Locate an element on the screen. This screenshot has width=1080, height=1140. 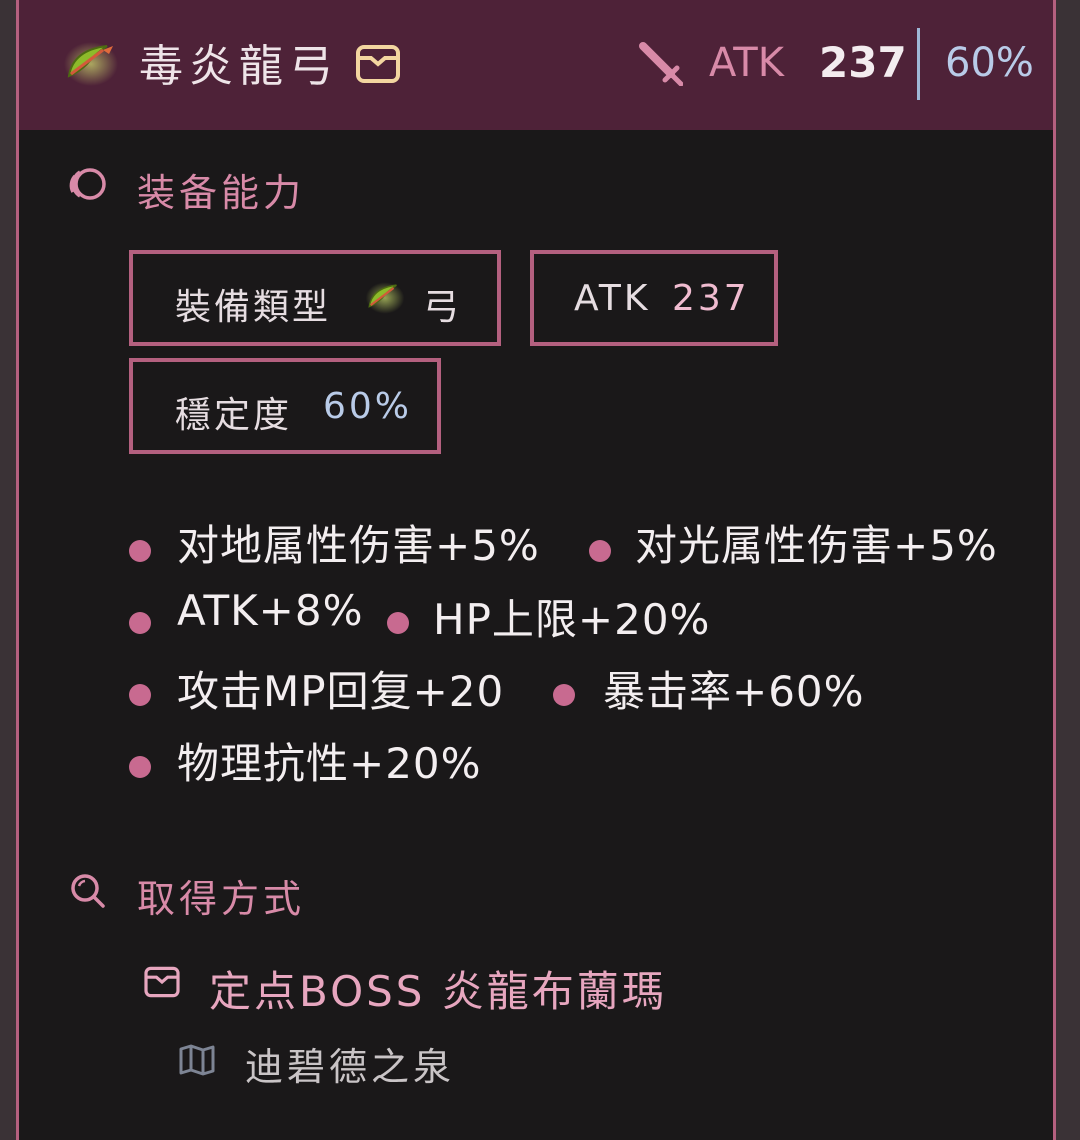
item-header: 毒炎龍弓 ATK 237 60% is located at coordinates (536, 65).